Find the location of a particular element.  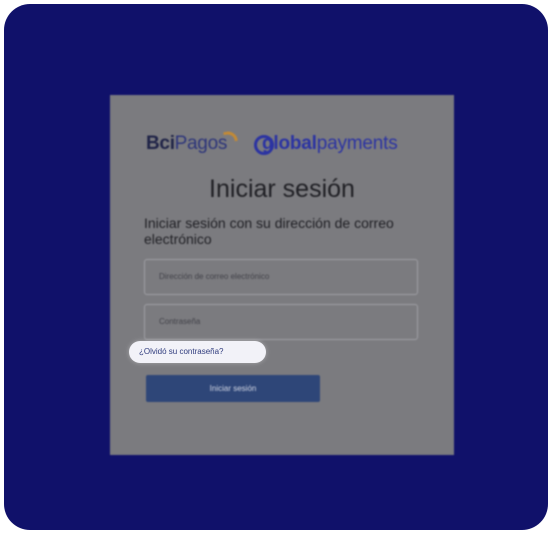

pagos-wordmark: Pagos is located at coordinates (201, 143).